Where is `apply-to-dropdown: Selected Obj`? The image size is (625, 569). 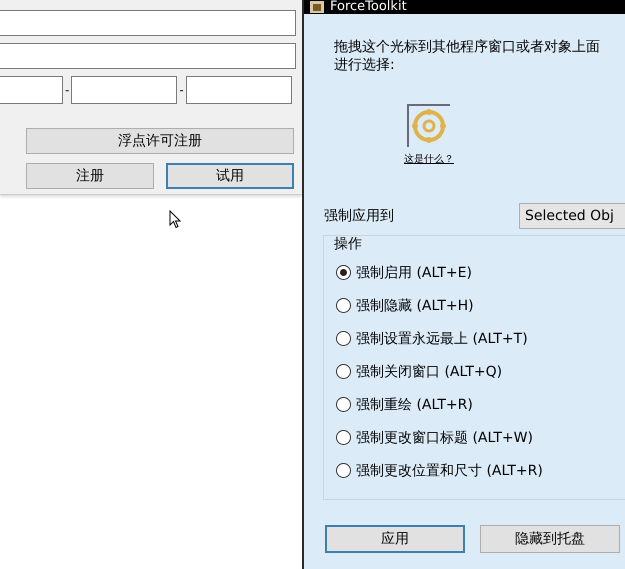 apply-to-dropdown: Selected Obj is located at coordinates (572, 216).